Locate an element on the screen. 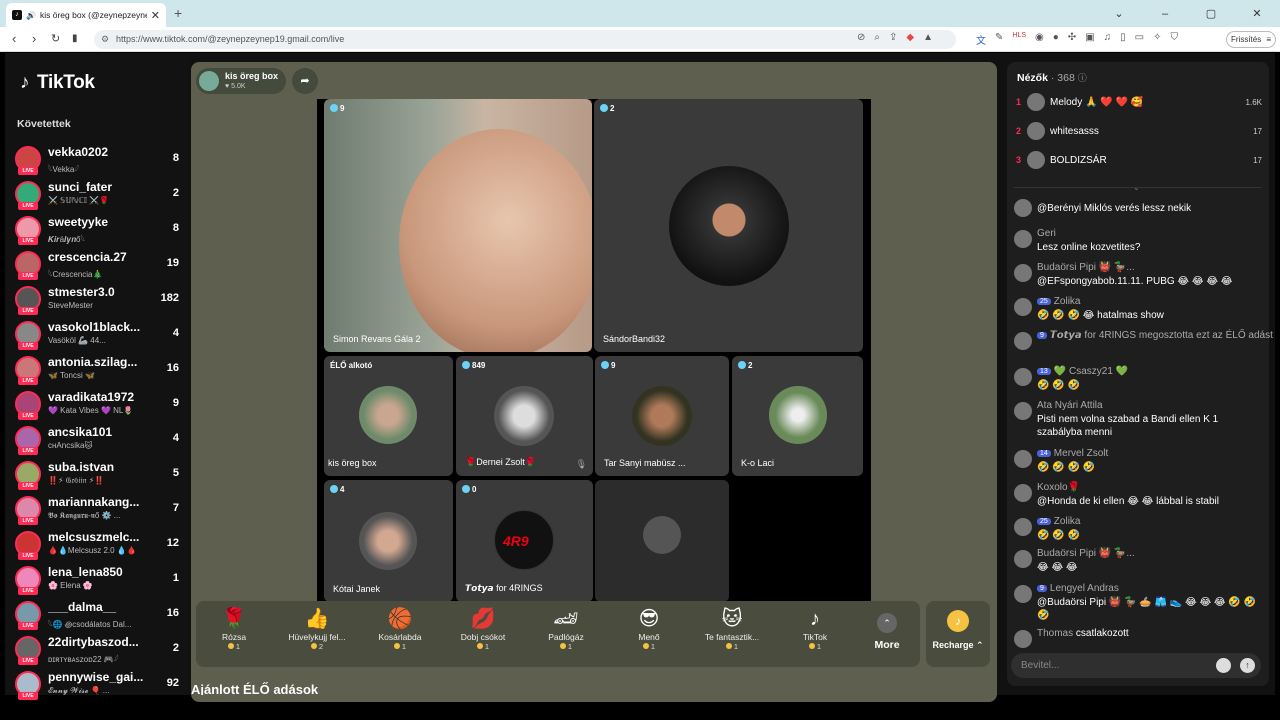  following-user: LIVE varadikata1972 💜 Kata Vibes 💜 NL🌷 9 is located at coordinates (99, 407).